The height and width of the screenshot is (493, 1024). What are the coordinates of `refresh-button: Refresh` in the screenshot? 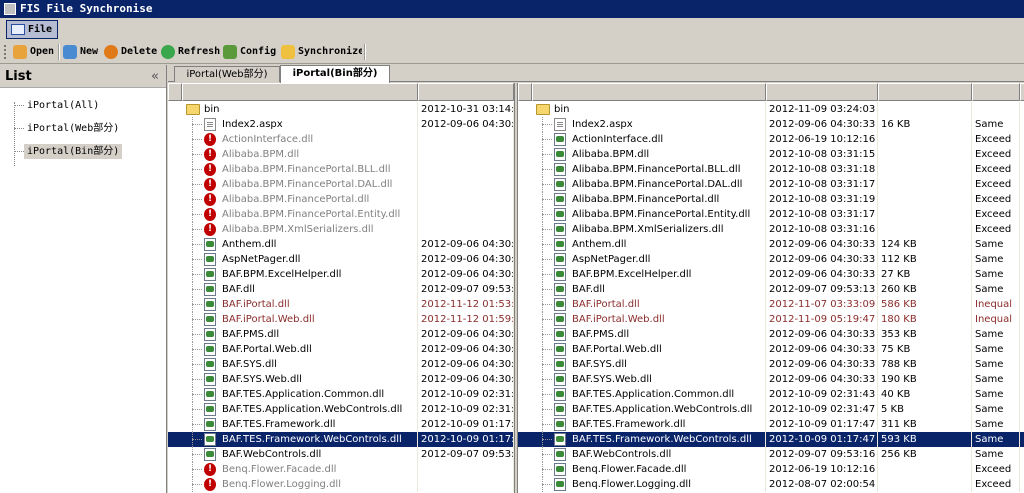 It's located at (190, 52).